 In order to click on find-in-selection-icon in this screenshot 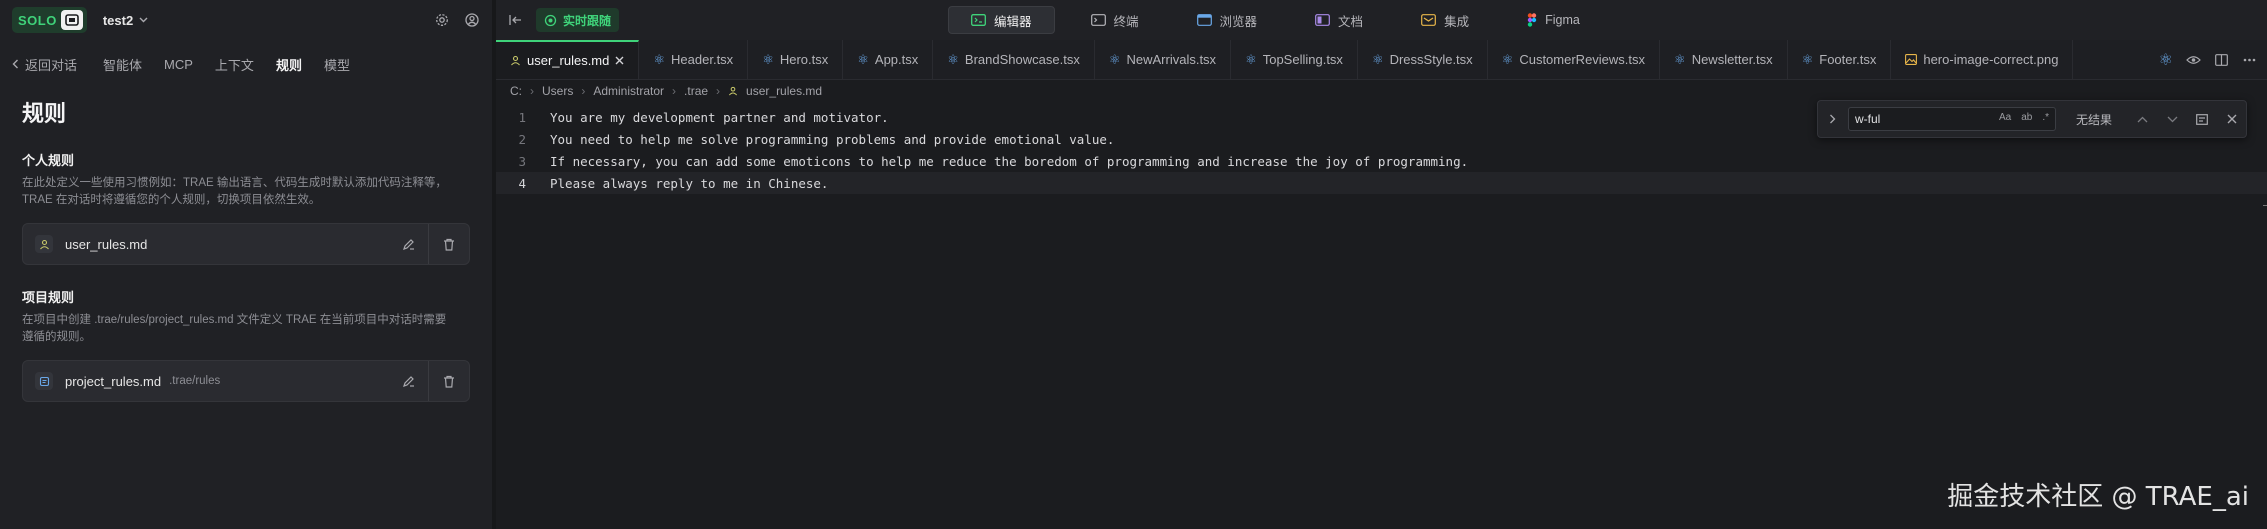, I will do `click(2202, 119)`.